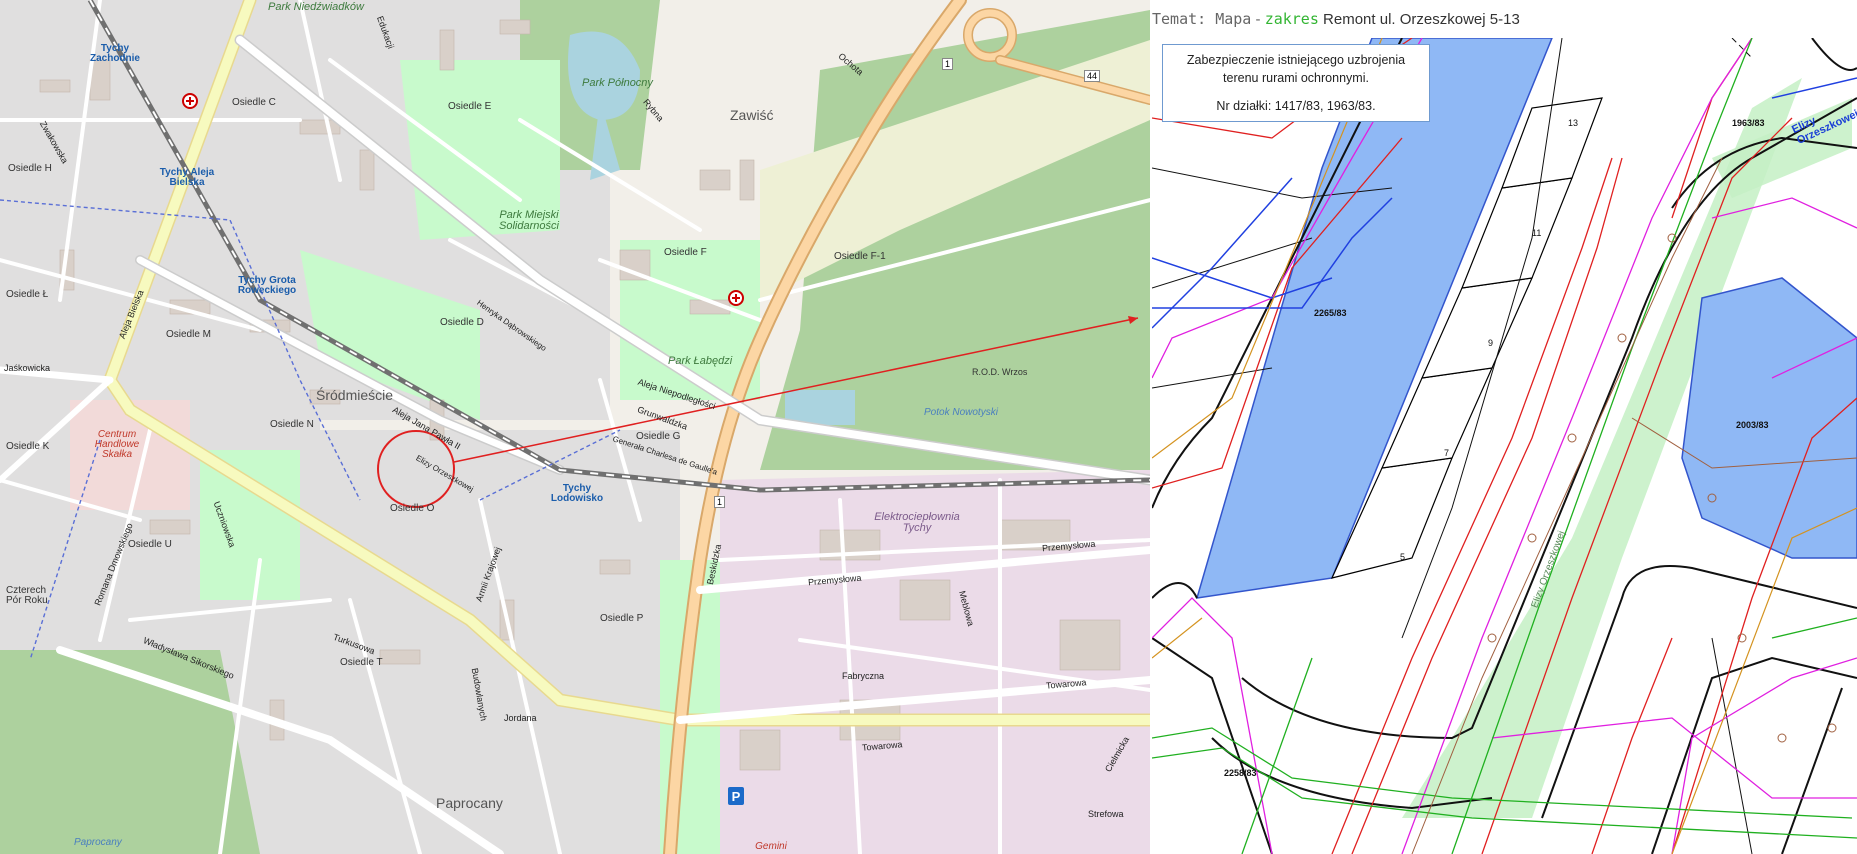 The height and width of the screenshot is (854, 1857). I want to click on building-number-5: 5, so click(1403, 557).